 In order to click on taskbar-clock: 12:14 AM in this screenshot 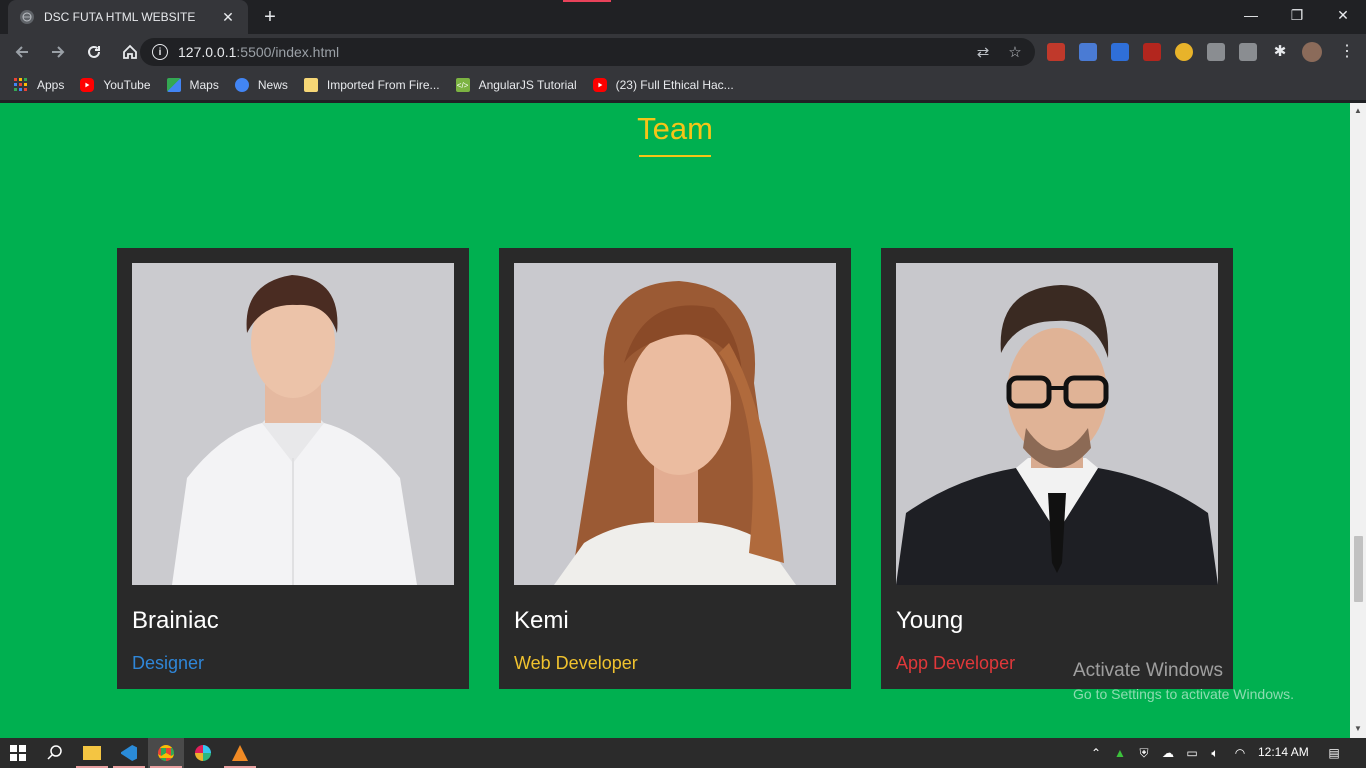, I will do `click(1283, 752)`.